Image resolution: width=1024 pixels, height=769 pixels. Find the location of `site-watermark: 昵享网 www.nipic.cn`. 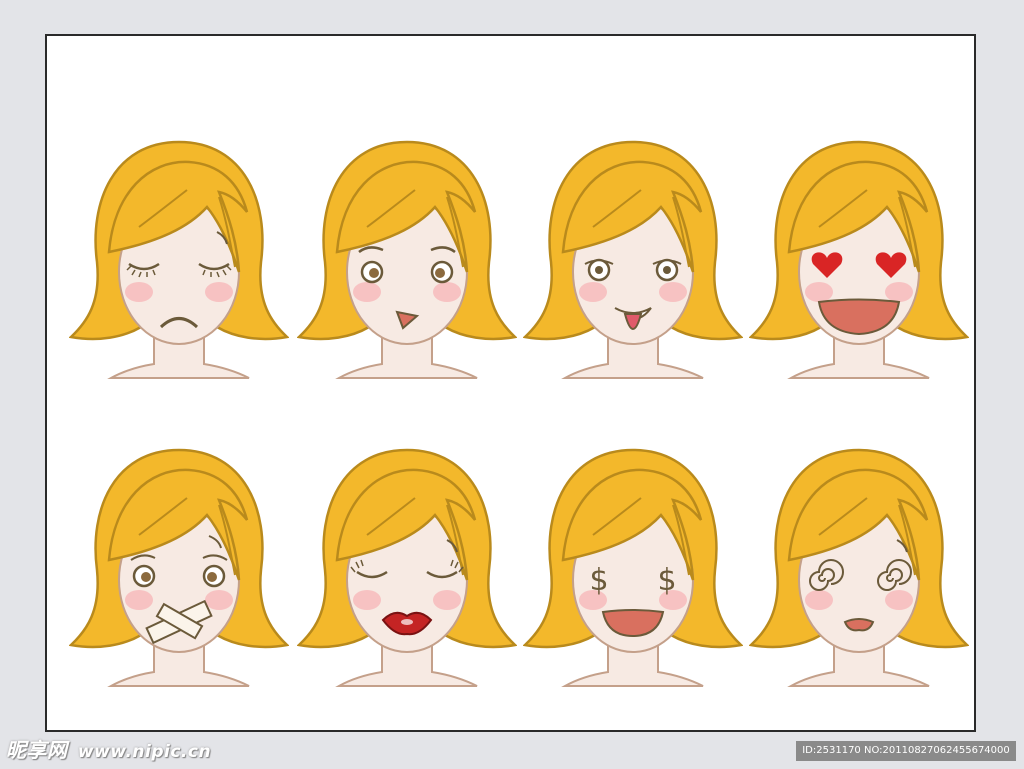

site-watermark: 昵享网 www.nipic.cn is located at coordinates (108, 748).